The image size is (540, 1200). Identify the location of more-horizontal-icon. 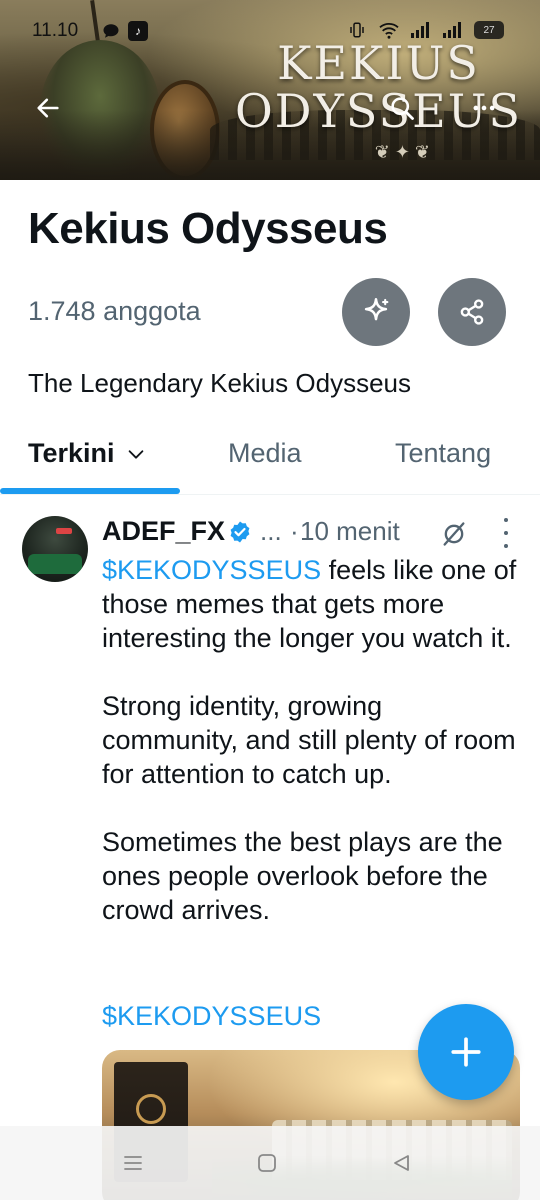
(484, 108).